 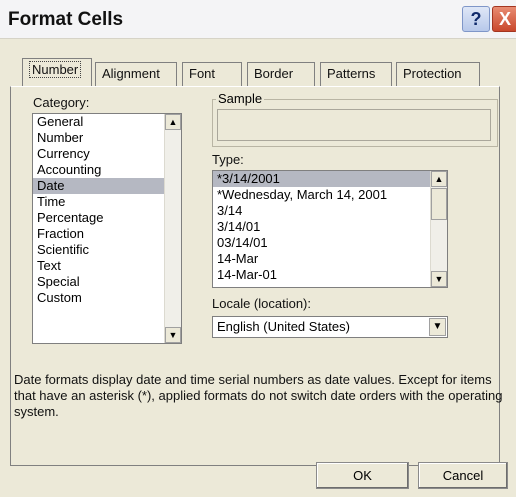 What do you see at coordinates (107, 266) in the screenshot?
I see `list-item: Text` at bounding box center [107, 266].